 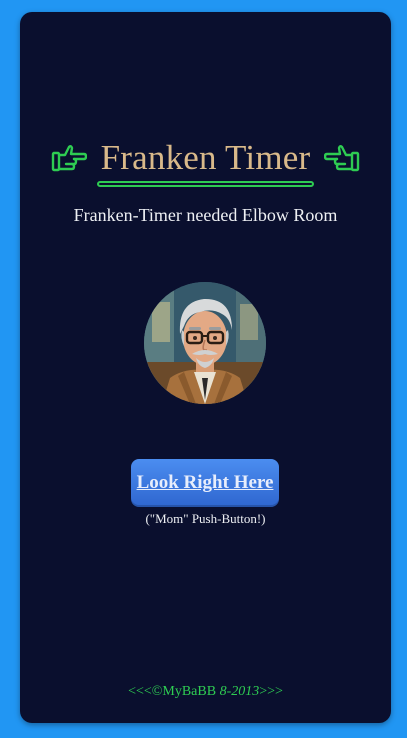 I want to click on pointing-left-hand-icon, so click(x=342, y=158).